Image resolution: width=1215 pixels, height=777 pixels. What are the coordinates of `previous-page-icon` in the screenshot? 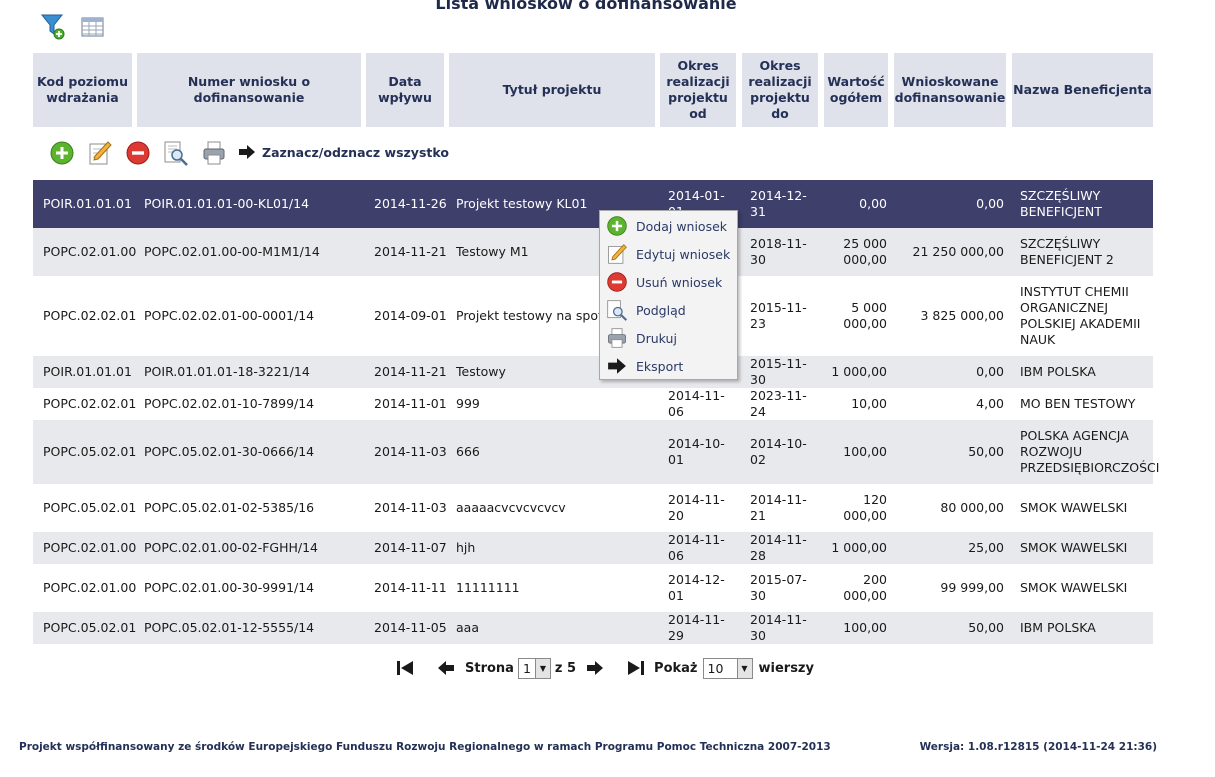 It's located at (446, 668).